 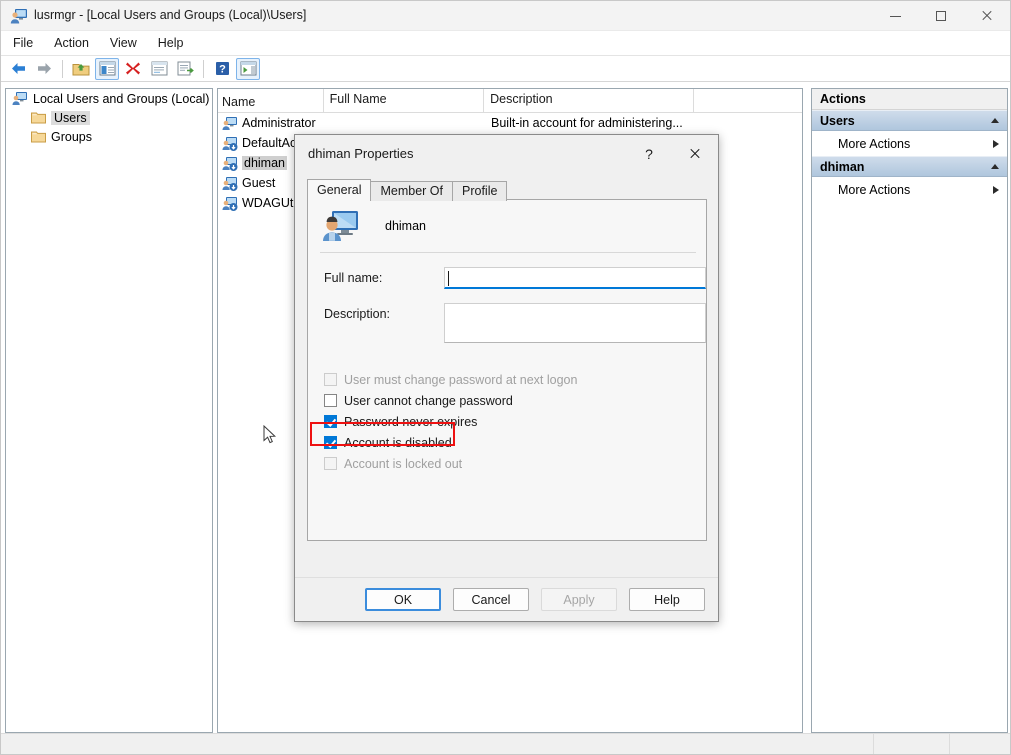 What do you see at coordinates (259, 183) in the screenshot?
I see `row-name-label: Guest` at bounding box center [259, 183].